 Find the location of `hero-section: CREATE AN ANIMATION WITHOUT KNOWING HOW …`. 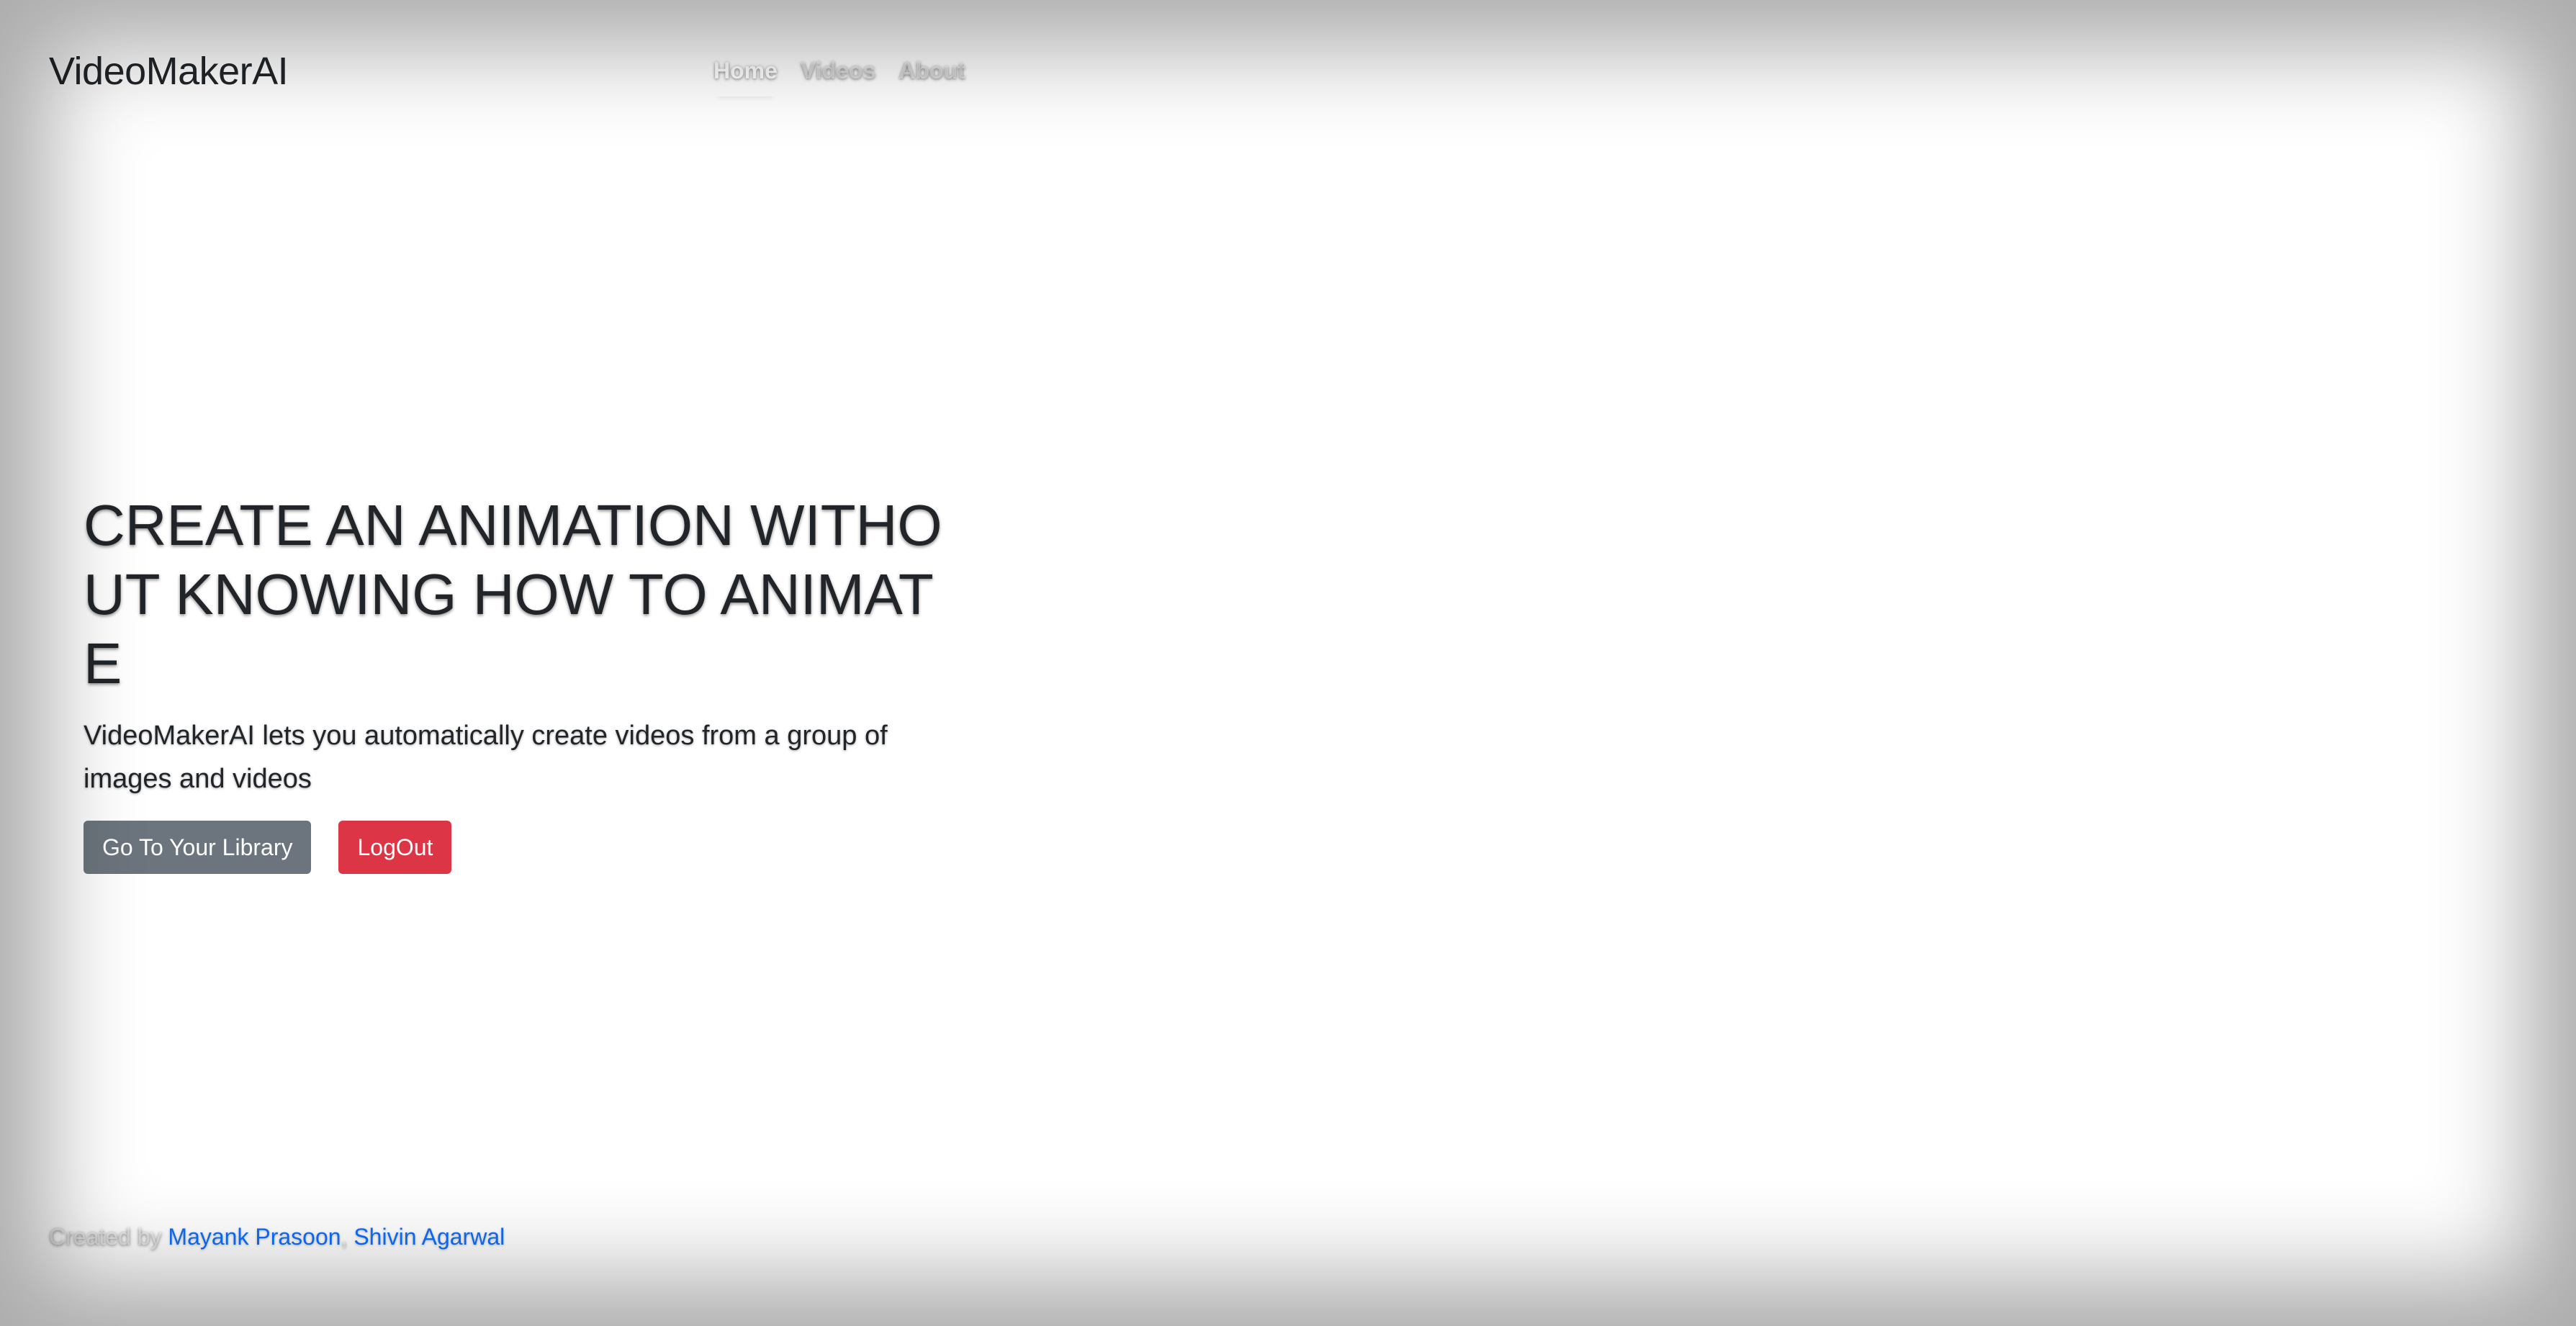

hero-section: CREATE AN ANIMATION WITHOUT KNOWING HOW … is located at coordinates (526, 682).